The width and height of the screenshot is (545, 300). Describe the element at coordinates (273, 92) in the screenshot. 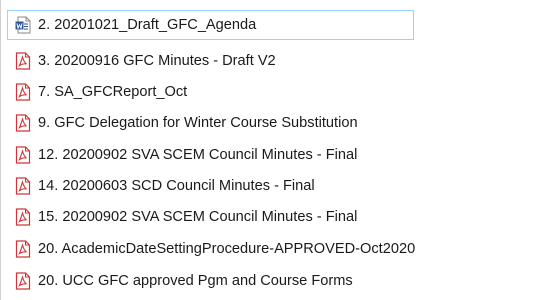

I see `file-item: 7. SA_GFCReport_Oct` at that location.